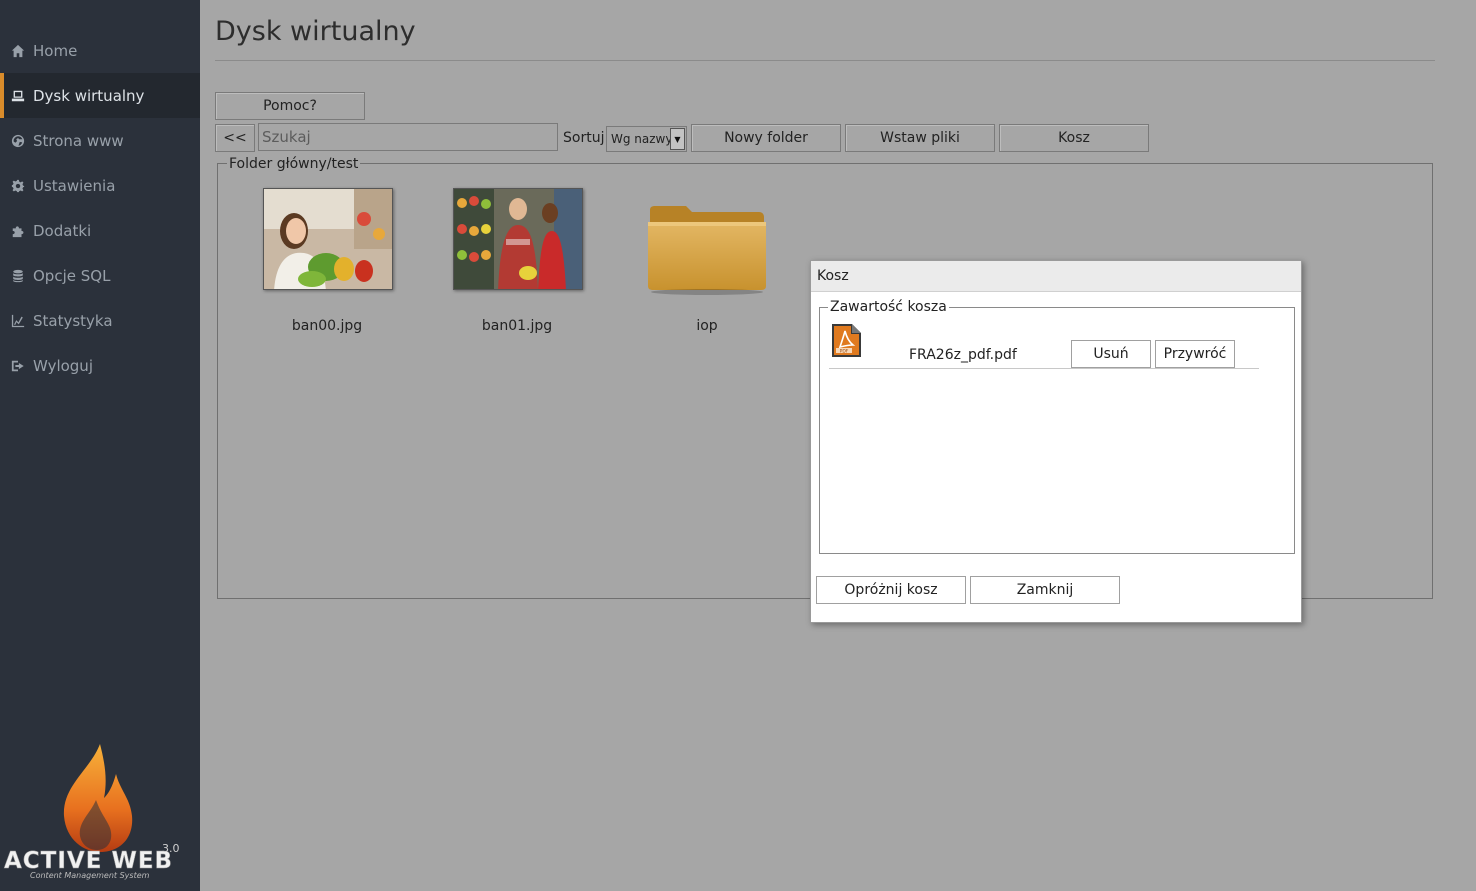  I want to click on file-name: ban01.jpg, so click(517, 326).